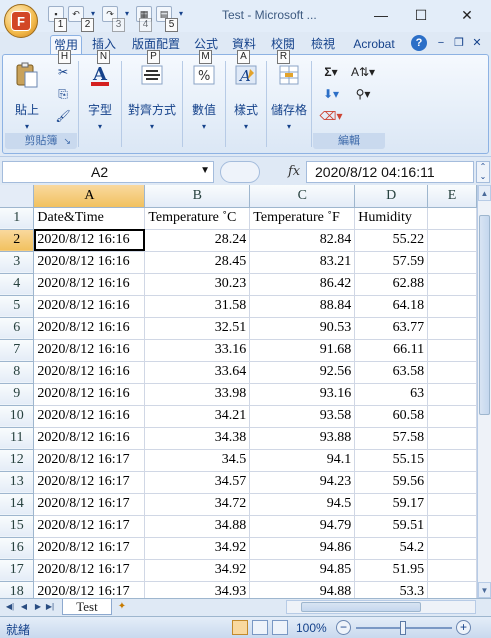 The height and width of the screenshot is (638, 491). Describe the element at coordinates (17, 504) in the screenshot. I see `row-header: 14` at that location.